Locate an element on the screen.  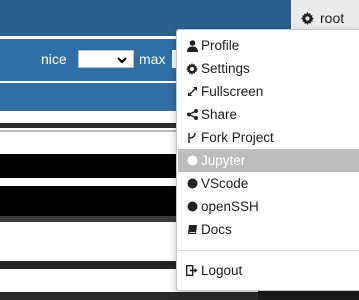
max-label: max is located at coordinates (152, 59).